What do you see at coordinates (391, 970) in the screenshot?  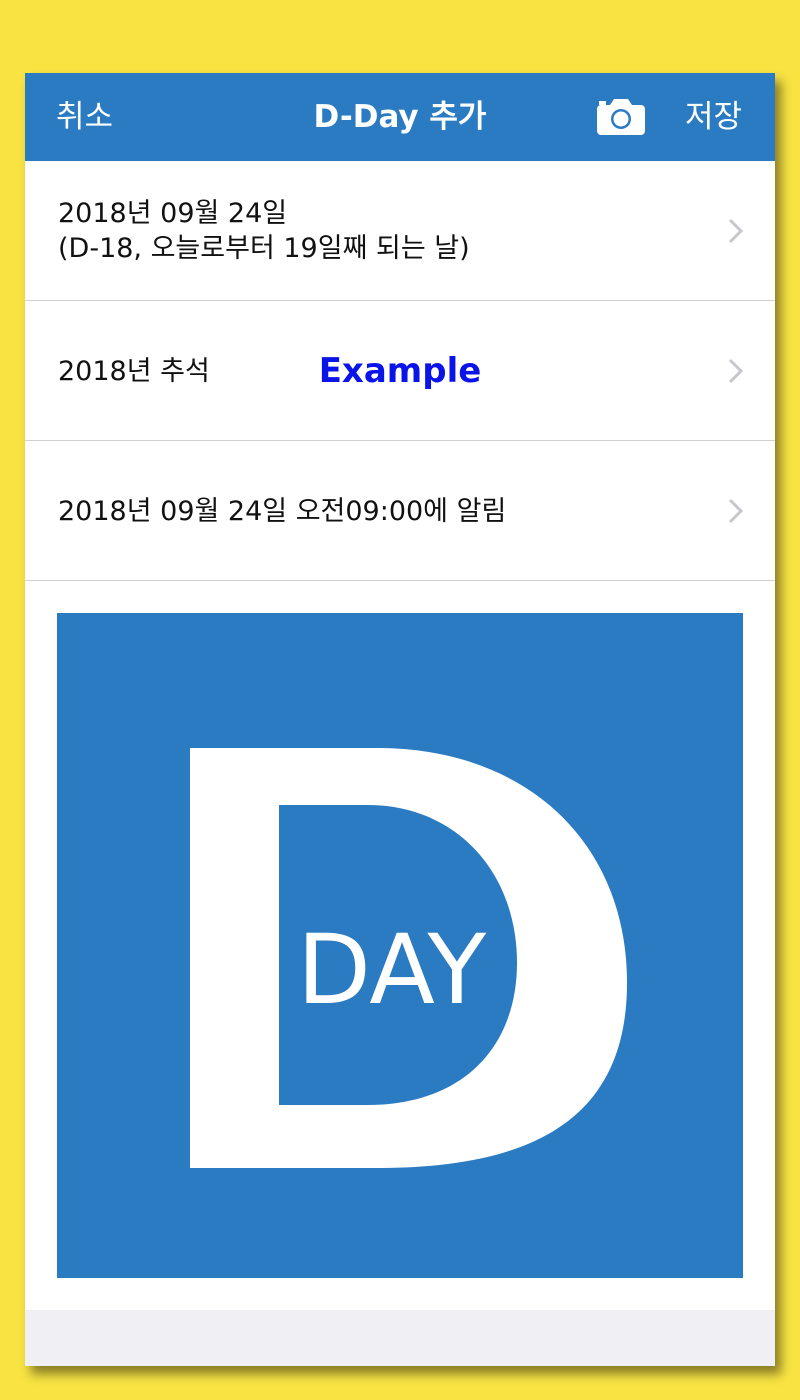 I see `logo-text: DAY` at bounding box center [391, 970].